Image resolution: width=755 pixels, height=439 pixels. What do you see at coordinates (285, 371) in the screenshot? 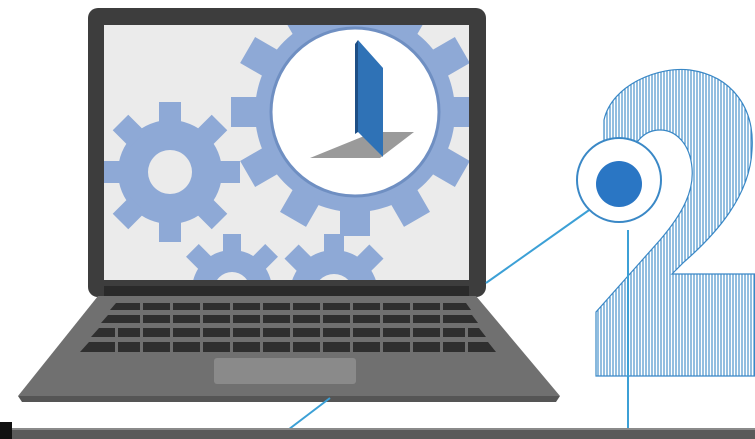
I see `laptop-trackpad` at bounding box center [285, 371].